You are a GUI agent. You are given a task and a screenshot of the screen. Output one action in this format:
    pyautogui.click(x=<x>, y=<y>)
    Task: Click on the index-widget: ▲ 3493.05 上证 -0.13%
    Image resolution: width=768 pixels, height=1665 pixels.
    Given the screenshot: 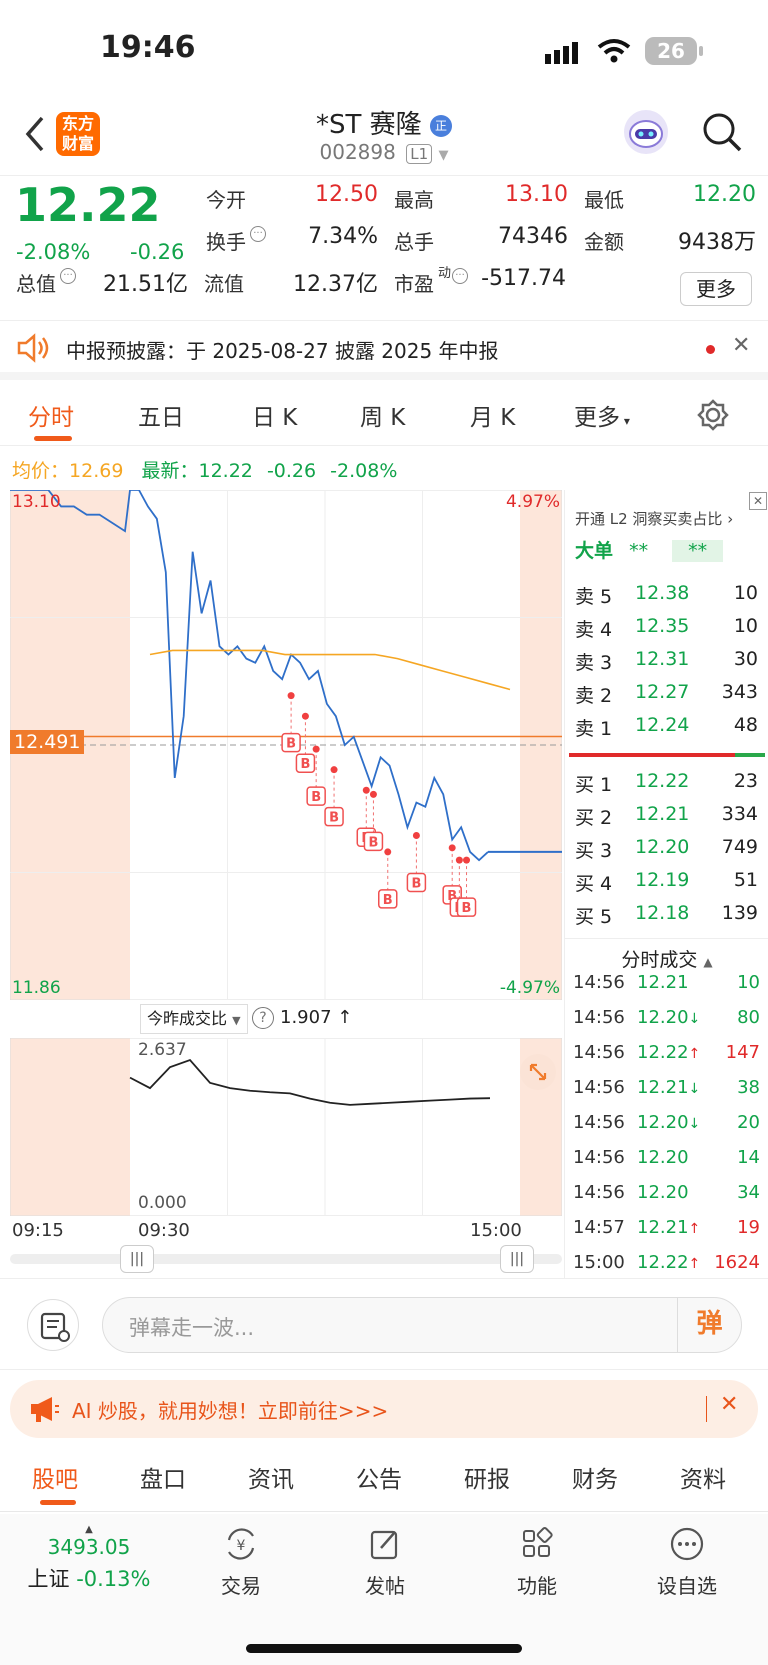 What is the action you would take?
    pyautogui.click(x=89, y=1558)
    